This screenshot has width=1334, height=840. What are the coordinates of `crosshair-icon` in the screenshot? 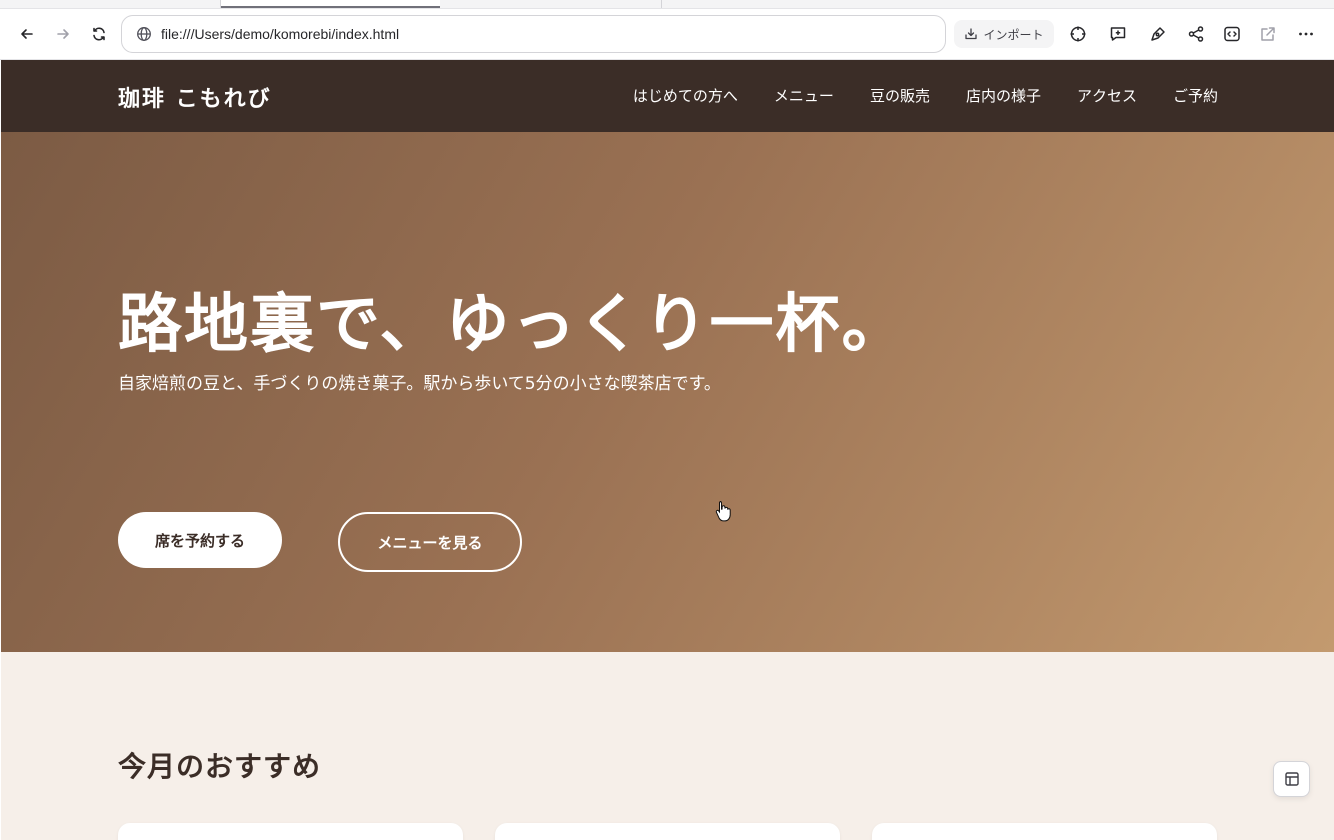 It's located at (1078, 34).